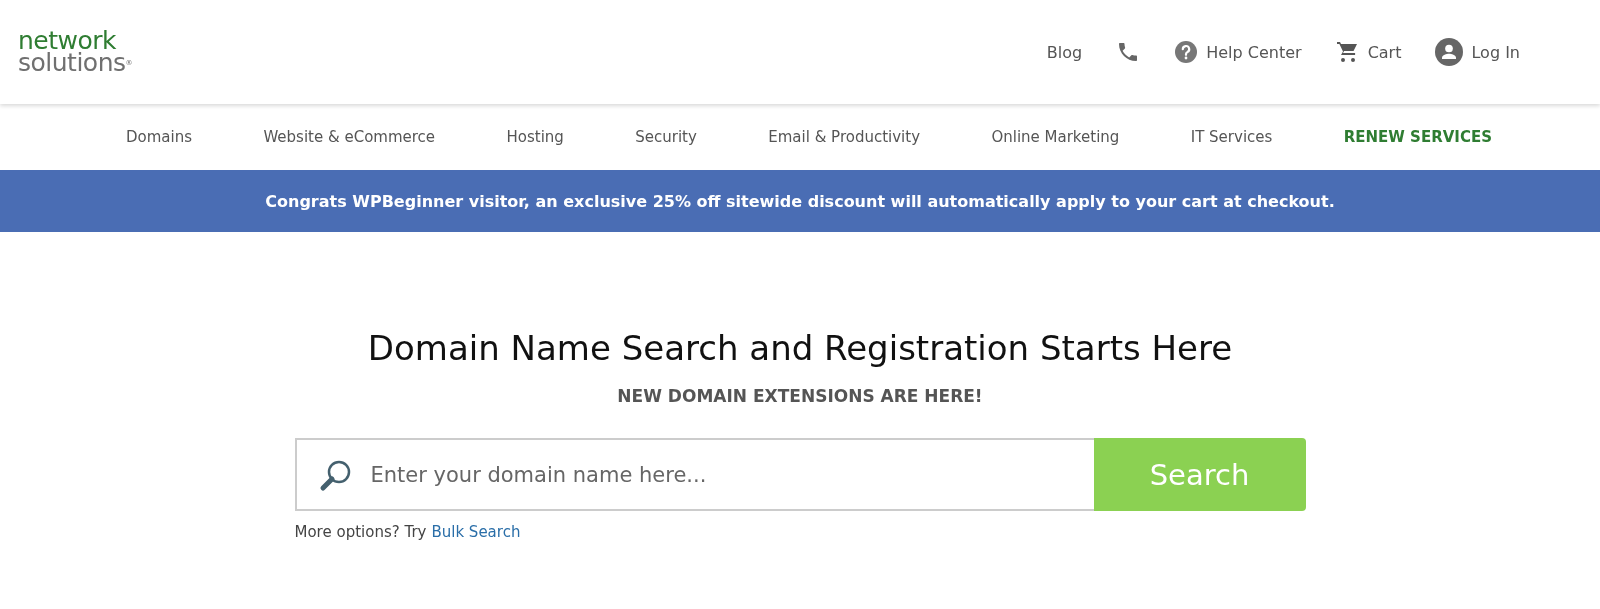 Image resolution: width=1600 pixels, height=609 pixels. I want to click on header-link: Log In, so click(1477, 52).